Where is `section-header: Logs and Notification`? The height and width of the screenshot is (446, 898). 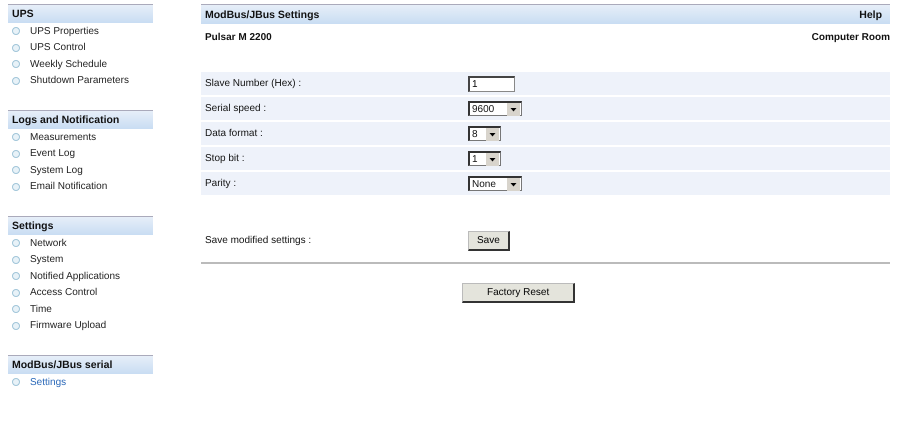
section-header: Logs and Notification is located at coordinates (80, 119).